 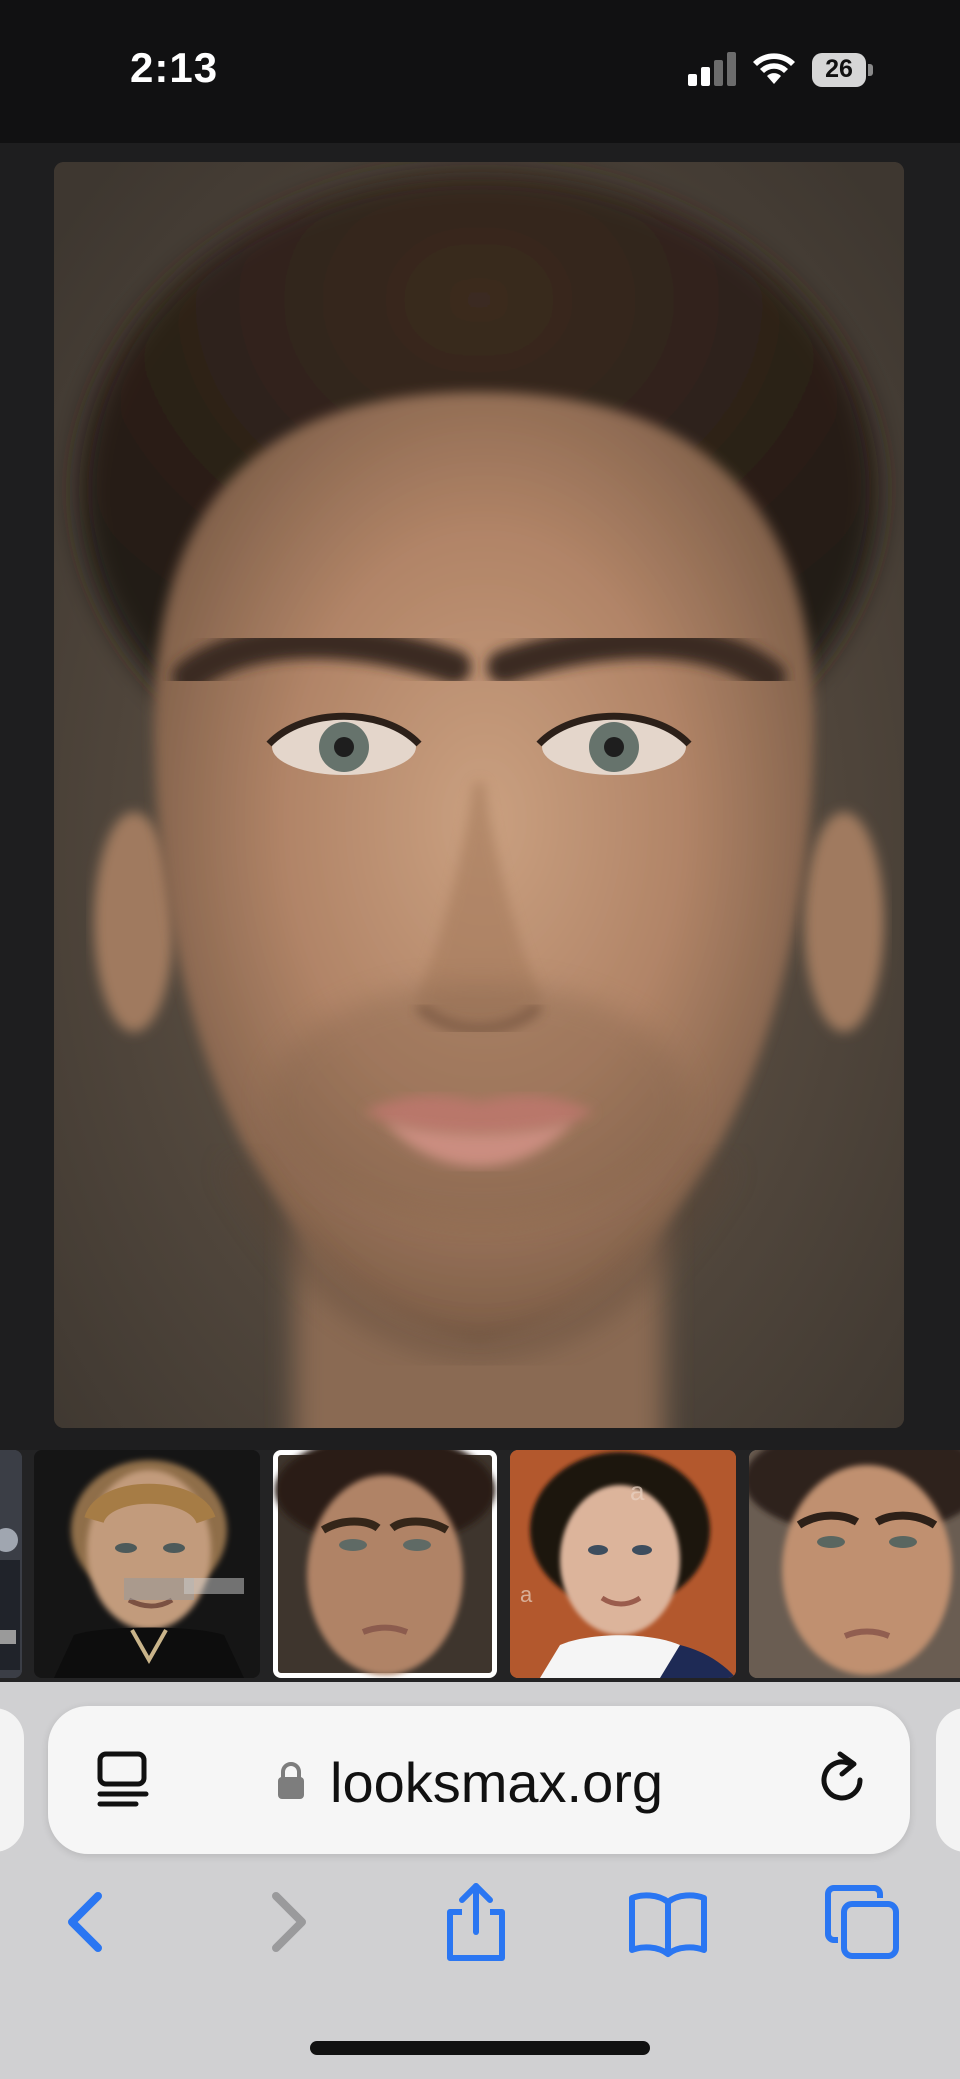 I want to click on reload-icon, so click(x=843, y=1779).